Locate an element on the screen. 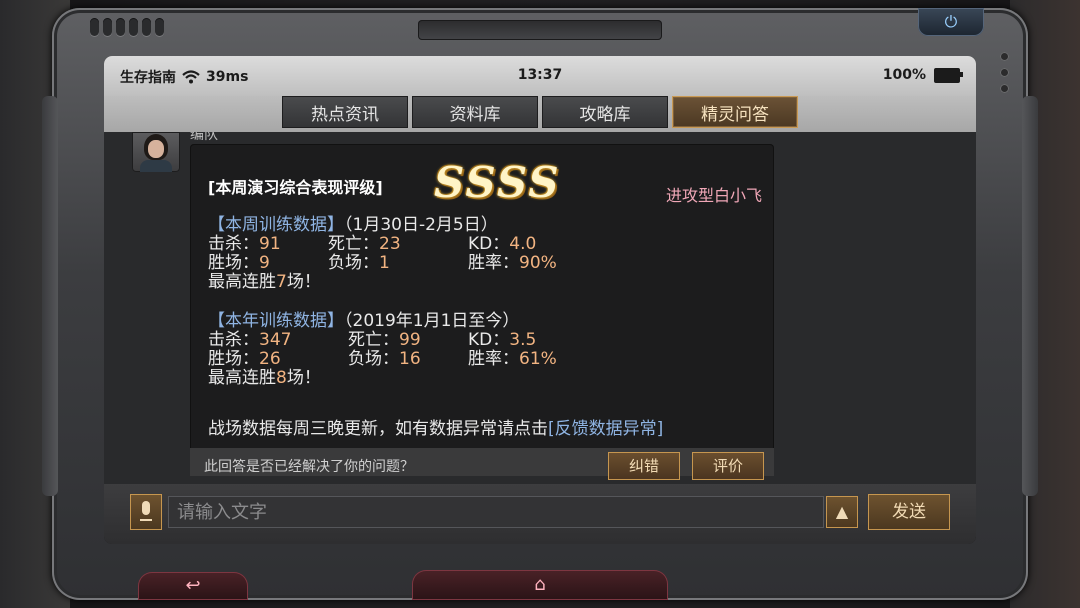 This screenshot has height=608, width=1080. kd-value: 4.0 is located at coordinates (523, 244).